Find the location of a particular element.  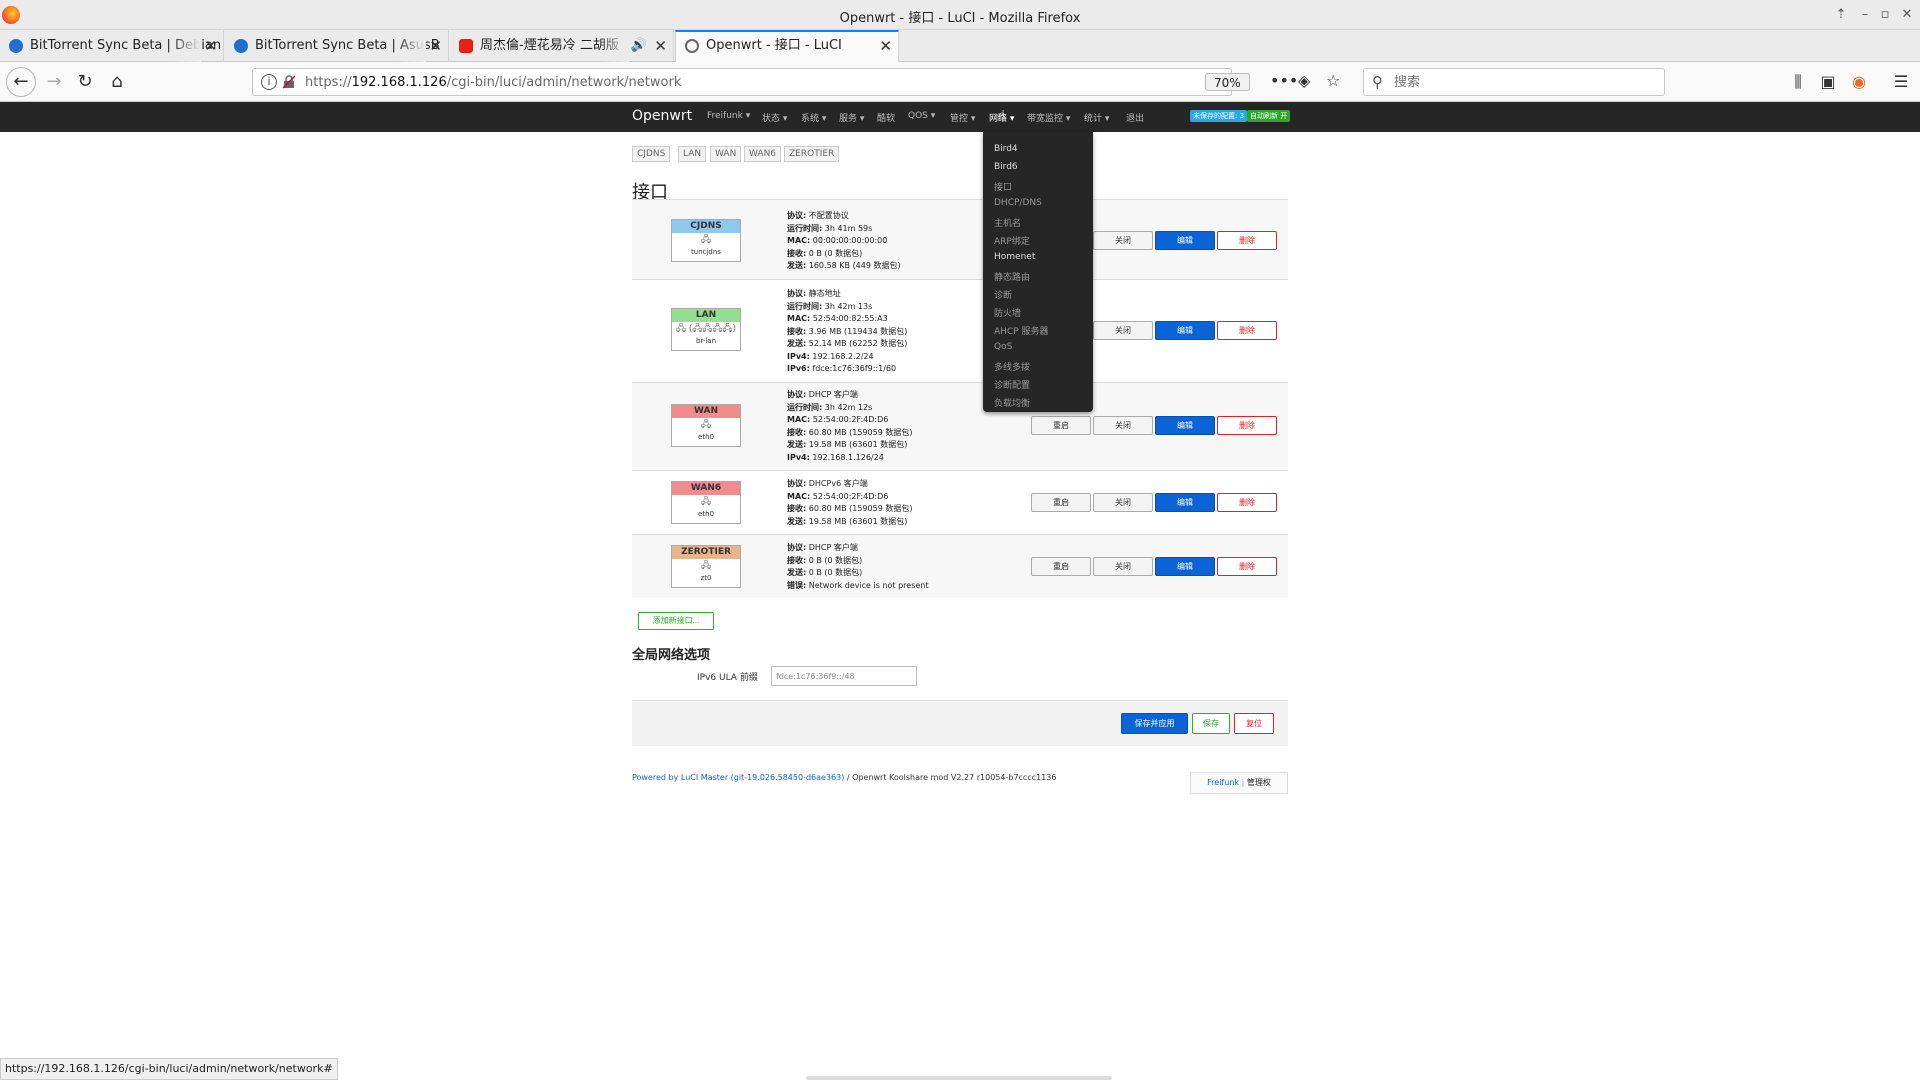

tab-title: Openwrt - 接口 - LuCI is located at coordinates (774, 45).